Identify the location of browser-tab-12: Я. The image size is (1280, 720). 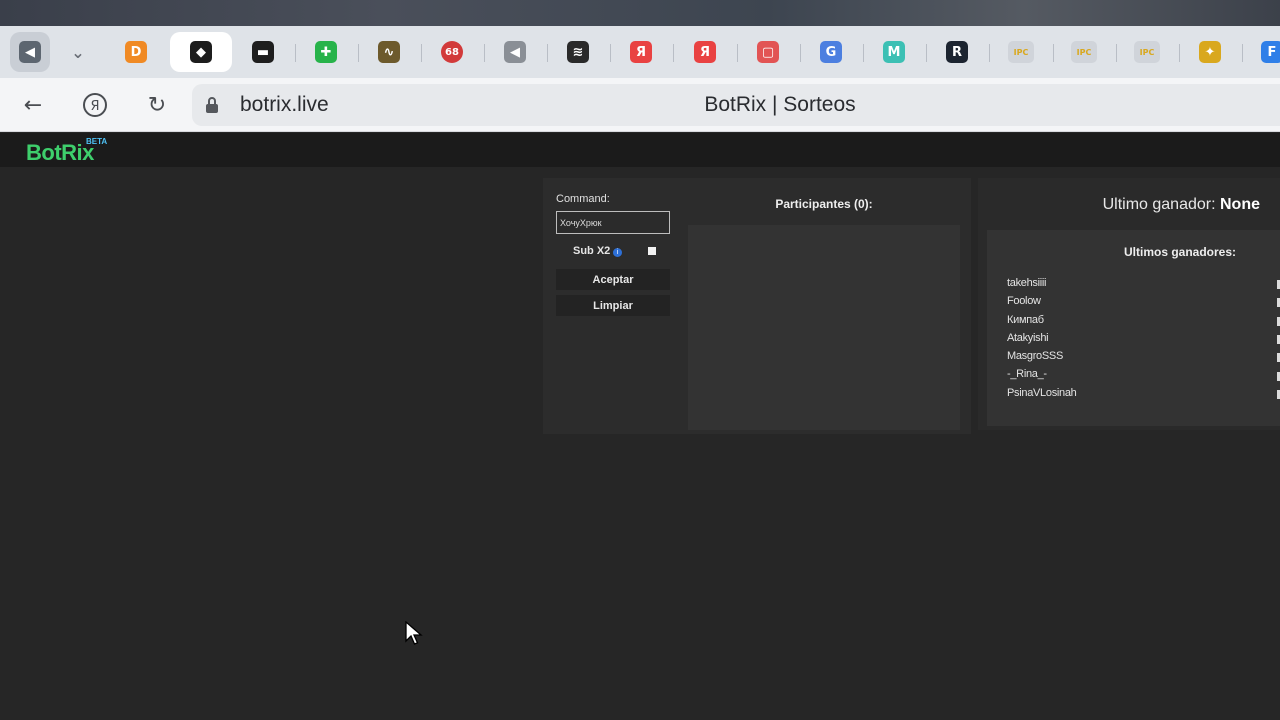
(705, 52).